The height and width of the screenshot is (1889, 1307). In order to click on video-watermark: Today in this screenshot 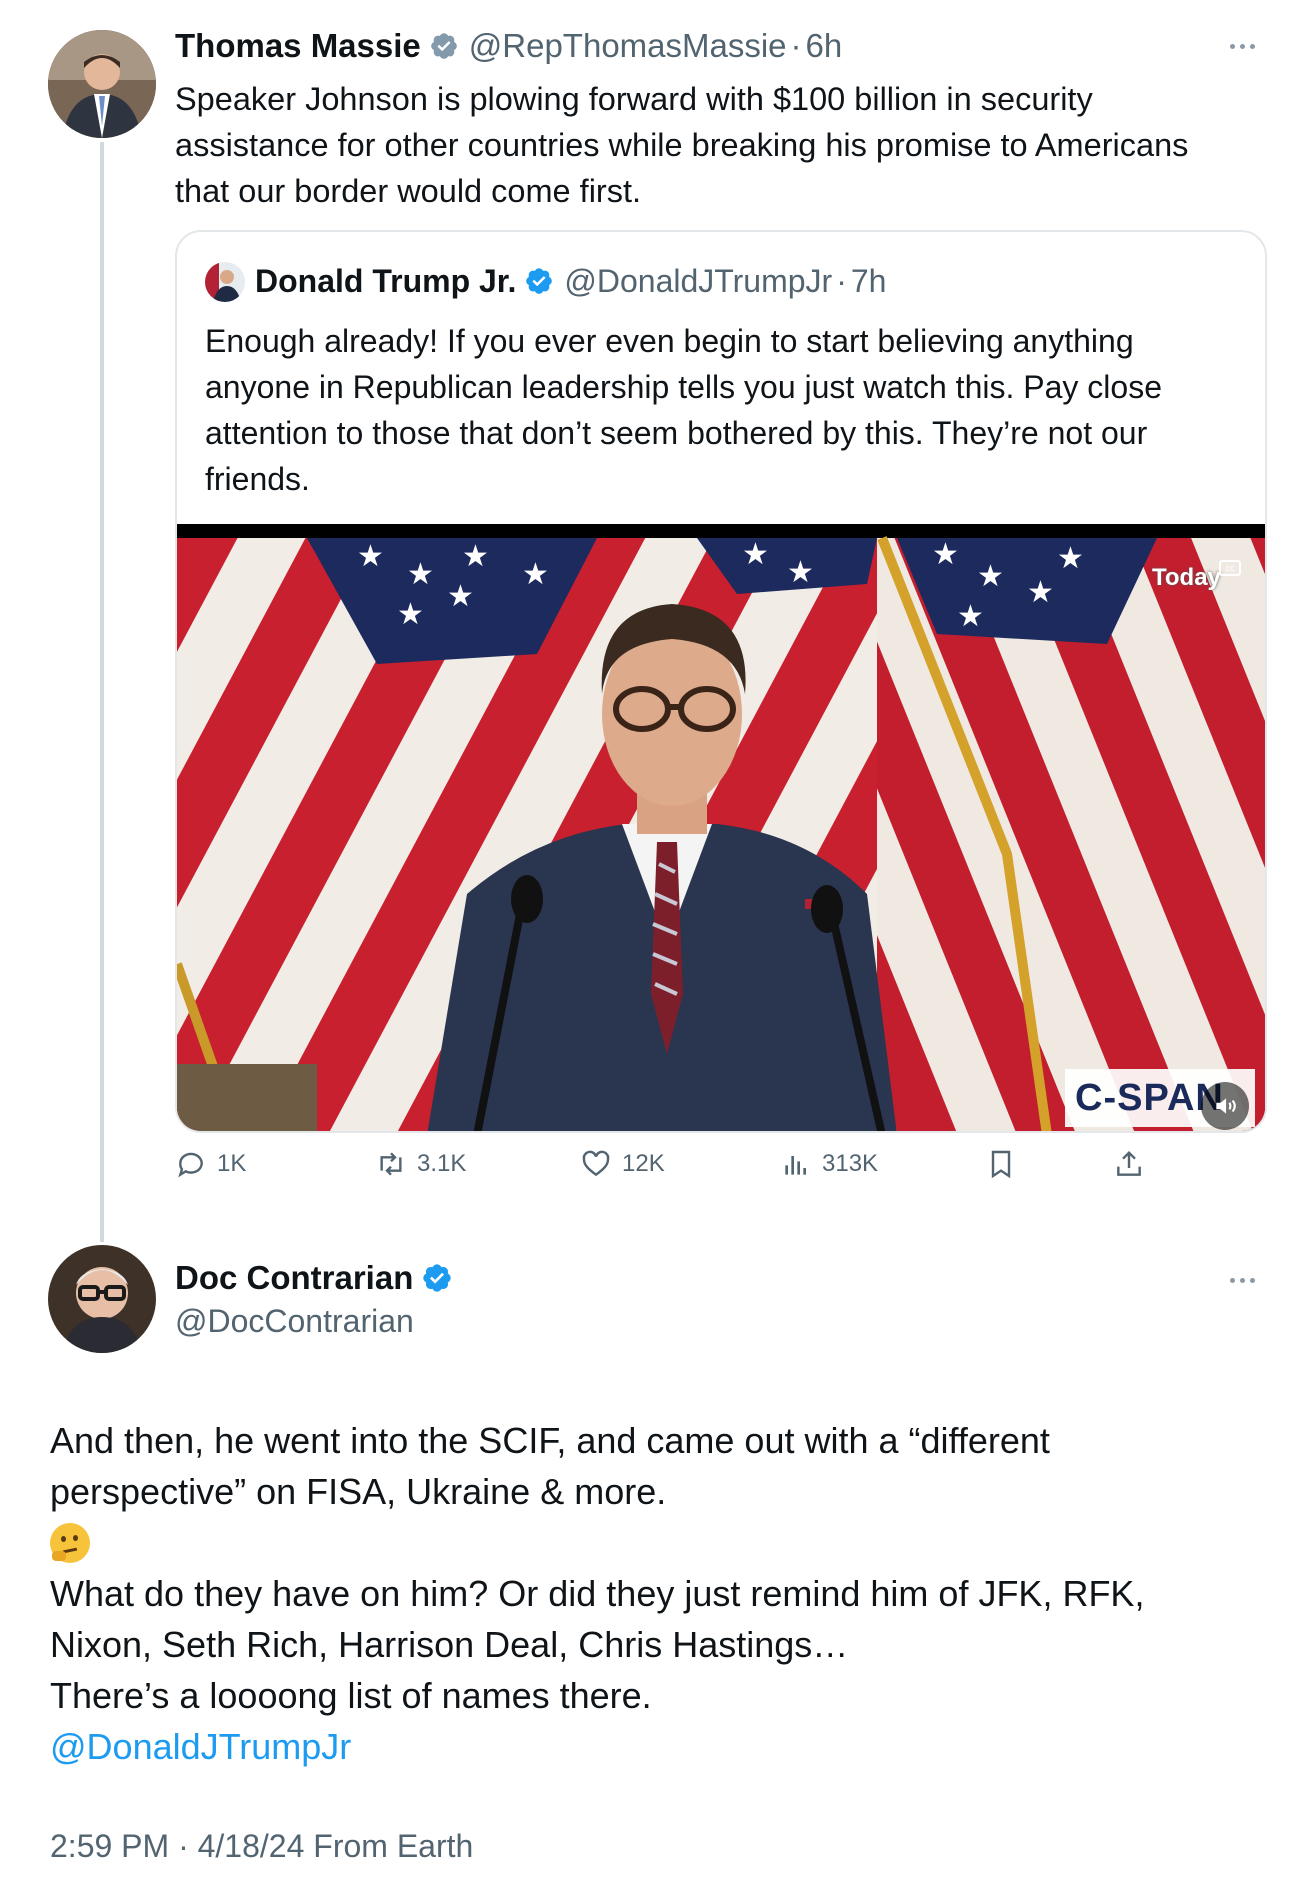, I will do `click(1186, 577)`.